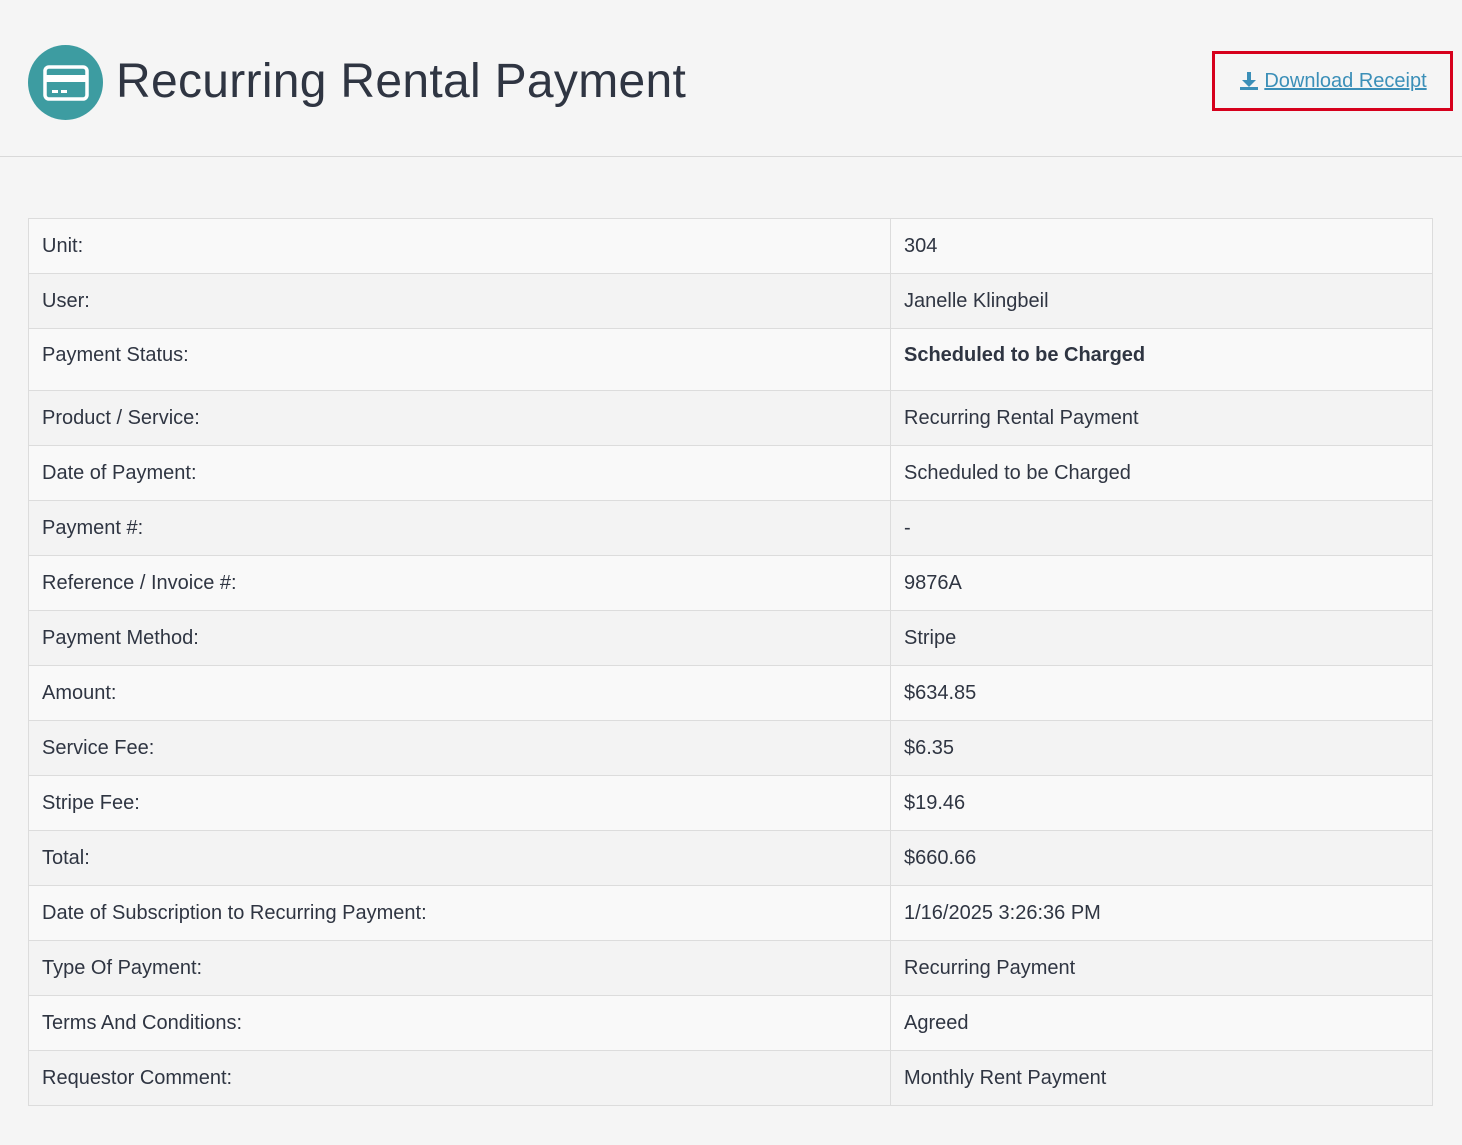 This screenshot has width=1462, height=1145. What do you see at coordinates (459, 968) in the screenshot?
I see `row-label-type-of-payment: Type Of Payment:` at bounding box center [459, 968].